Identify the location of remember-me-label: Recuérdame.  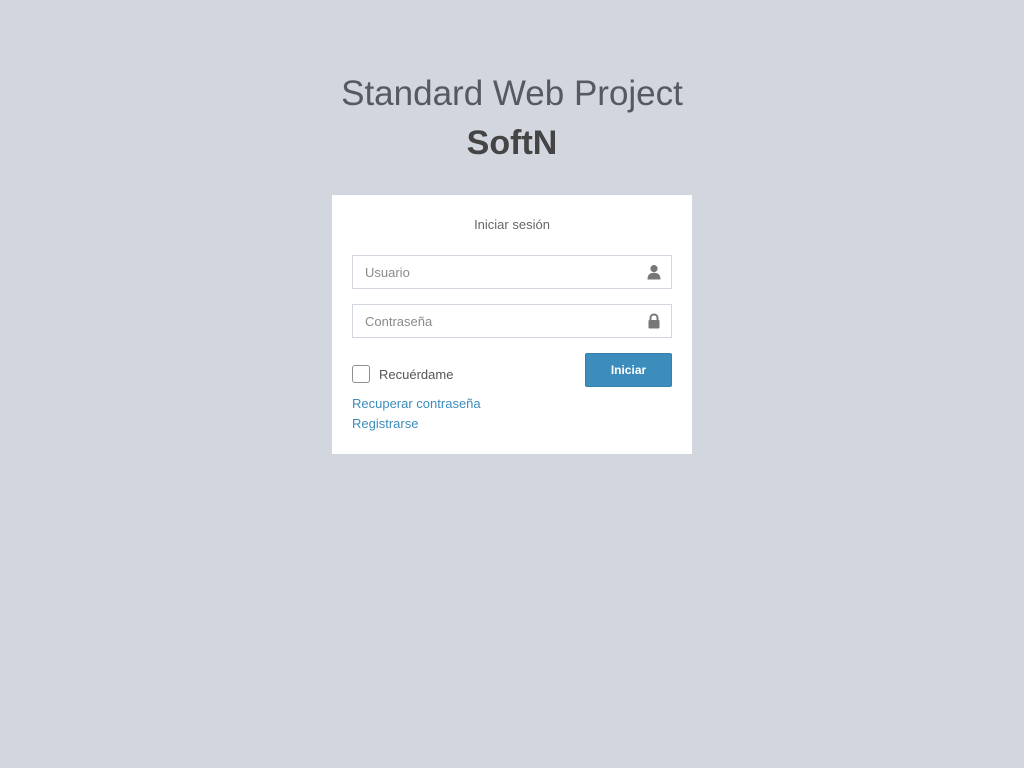
(416, 374).